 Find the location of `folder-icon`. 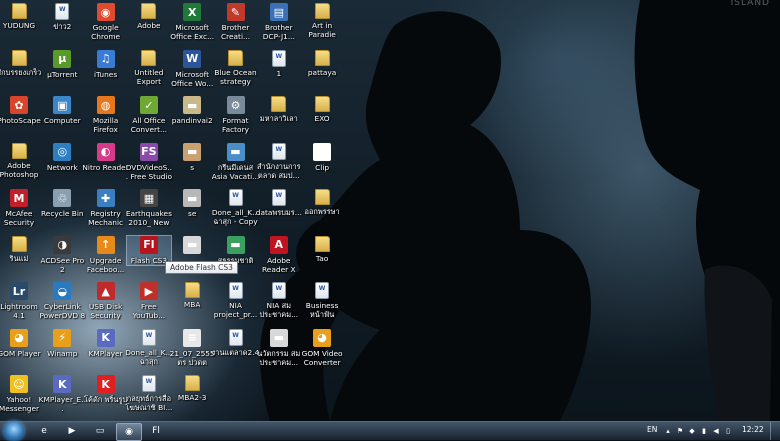

folder-icon is located at coordinates (149, 11).